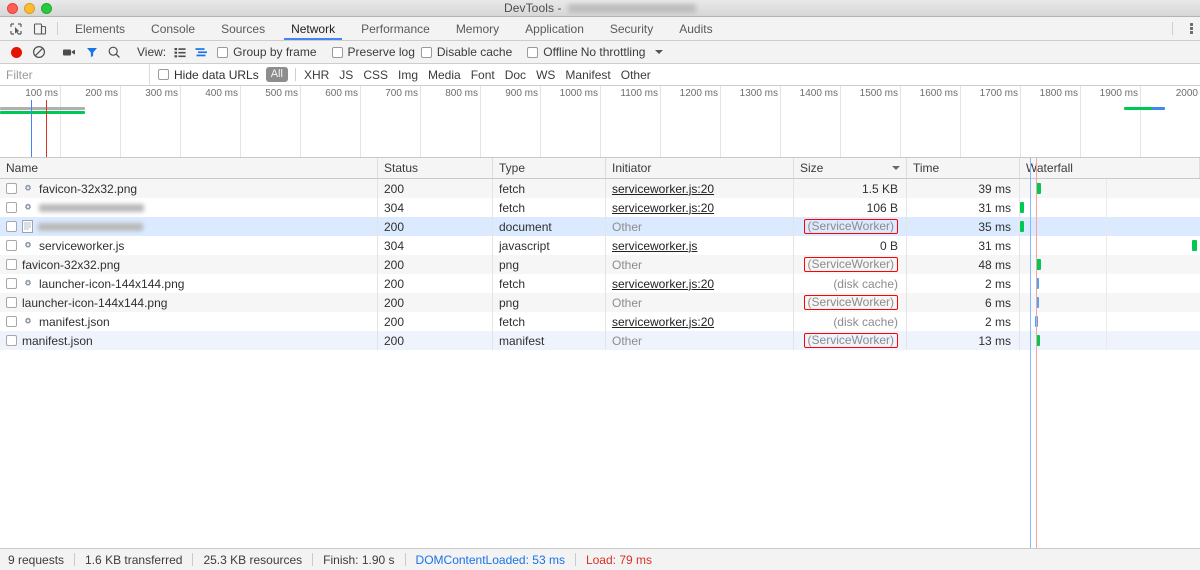 The width and height of the screenshot is (1200, 570). What do you see at coordinates (636, 75) in the screenshot?
I see `filter-type-other: Other` at bounding box center [636, 75].